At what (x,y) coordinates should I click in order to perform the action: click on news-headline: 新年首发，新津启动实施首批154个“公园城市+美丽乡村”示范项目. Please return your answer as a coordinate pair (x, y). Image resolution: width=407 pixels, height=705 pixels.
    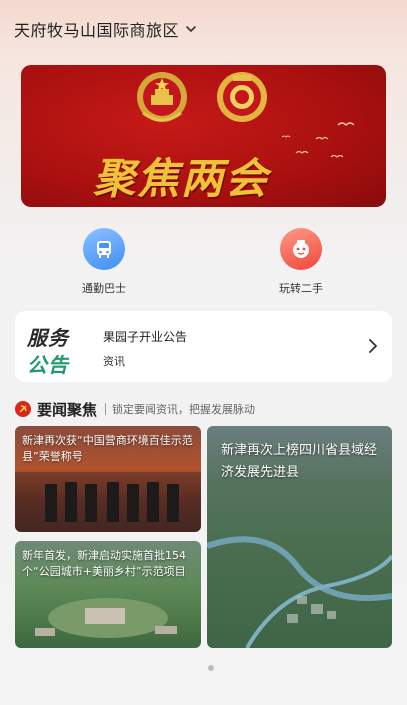
    Looking at the image, I should click on (104, 563).